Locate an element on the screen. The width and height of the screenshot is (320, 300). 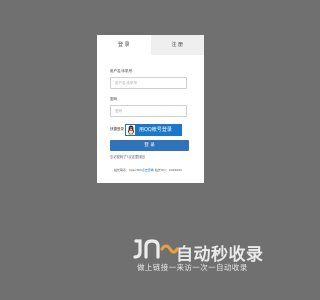
contact-qq-label: 站长QQ： is located at coordinates (161, 170).